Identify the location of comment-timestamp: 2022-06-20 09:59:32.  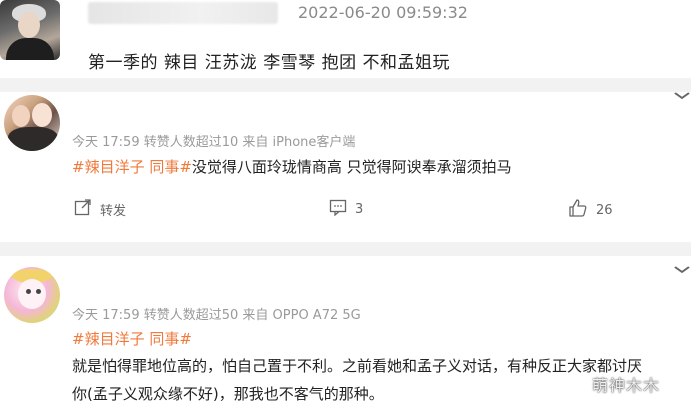
(383, 12).